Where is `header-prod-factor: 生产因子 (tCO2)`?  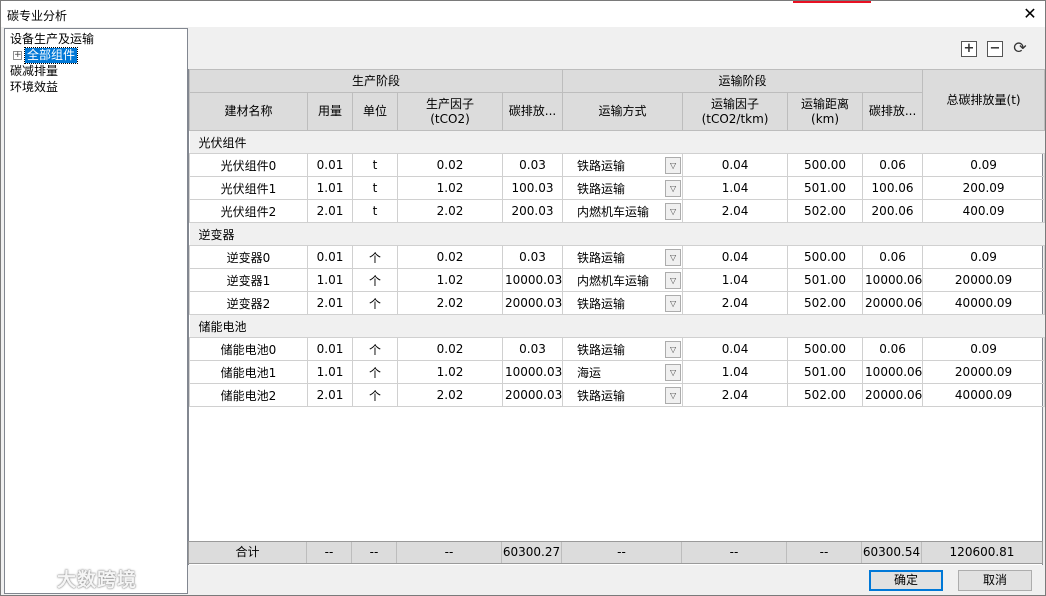 header-prod-factor: 生产因子 (tCO2) is located at coordinates (450, 111).